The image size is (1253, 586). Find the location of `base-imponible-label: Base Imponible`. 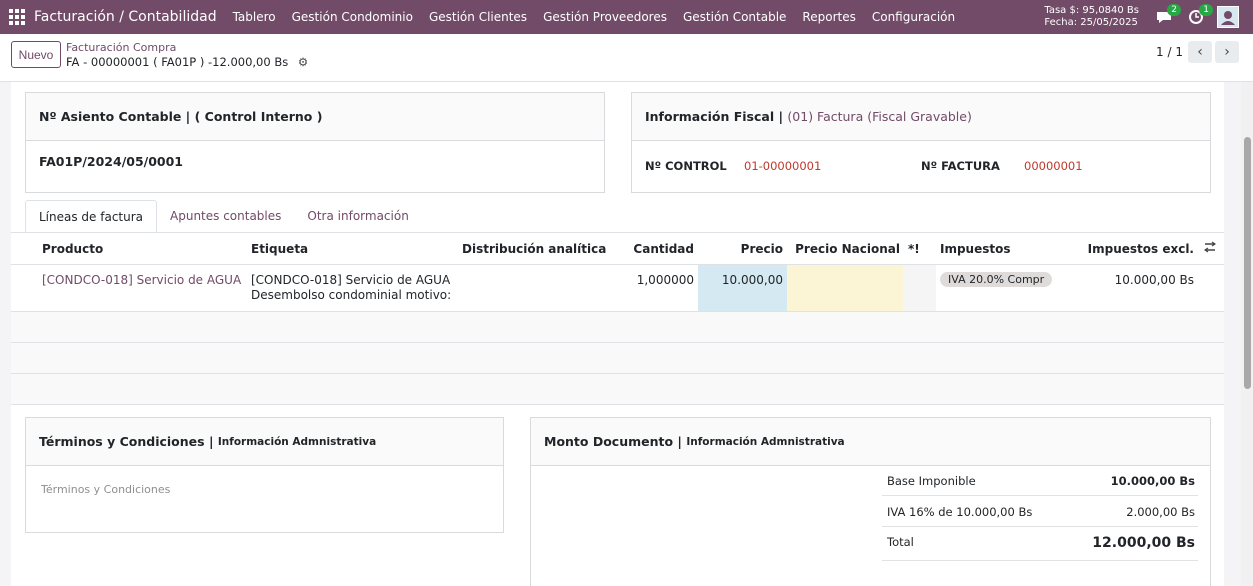

base-imponible-label: Base Imponible is located at coordinates (931, 481).